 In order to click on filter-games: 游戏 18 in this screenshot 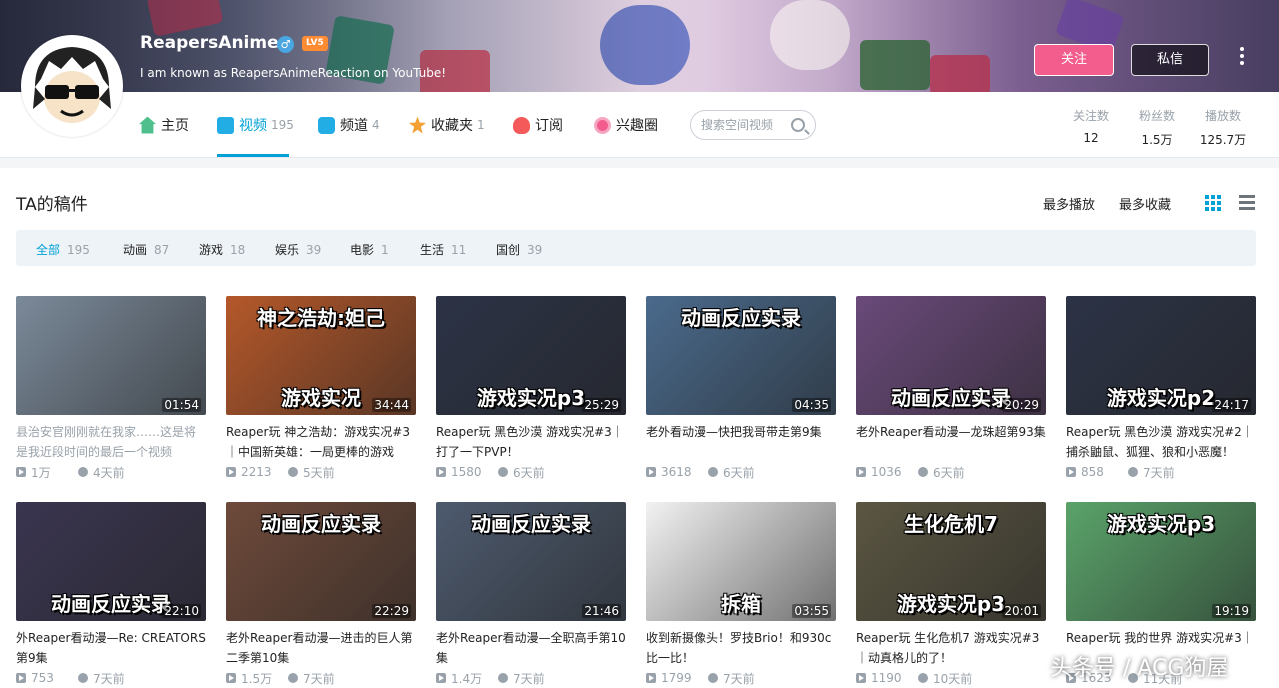, I will do `click(222, 249)`.